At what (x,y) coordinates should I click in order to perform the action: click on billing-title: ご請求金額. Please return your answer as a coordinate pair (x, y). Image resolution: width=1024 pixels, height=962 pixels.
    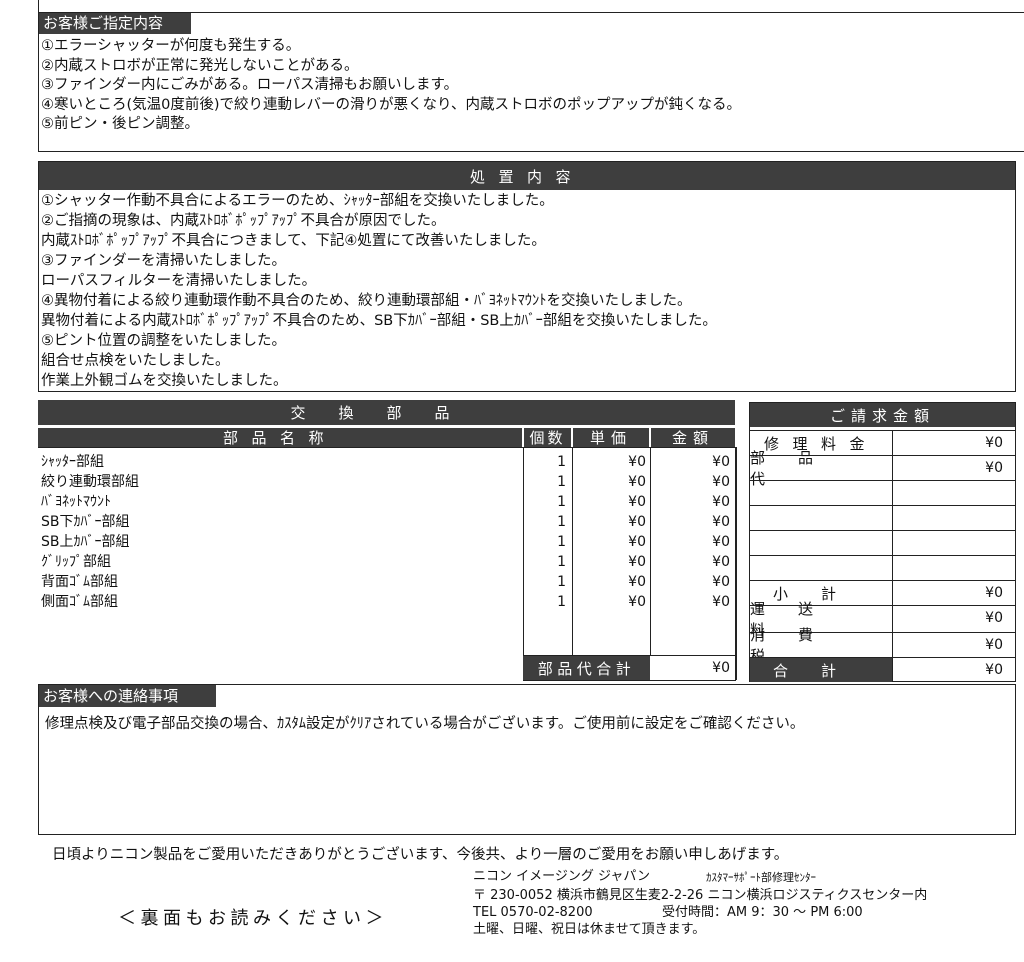
    Looking at the image, I should click on (882, 415).